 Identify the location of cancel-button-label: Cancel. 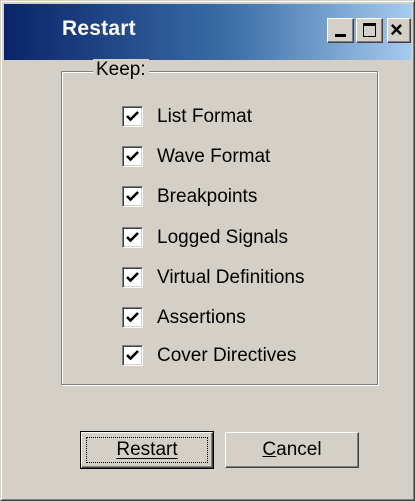
(292, 449).